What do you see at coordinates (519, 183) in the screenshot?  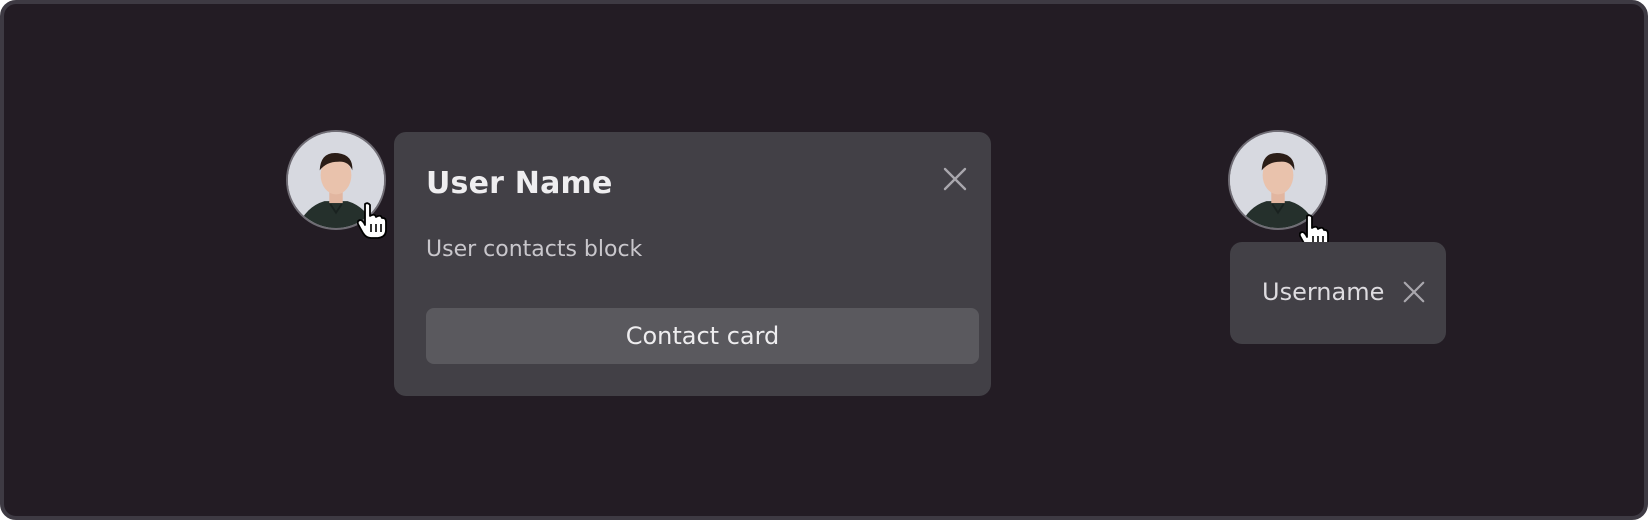 I see `popup-title: User Name` at bounding box center [519, 183].